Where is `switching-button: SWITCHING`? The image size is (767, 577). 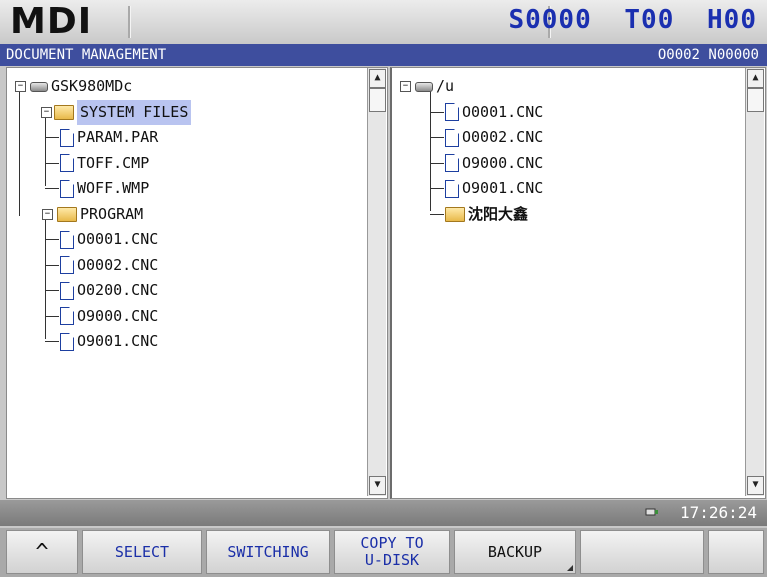 switching-button: SWITCHING is located at coordinates (268, 552).